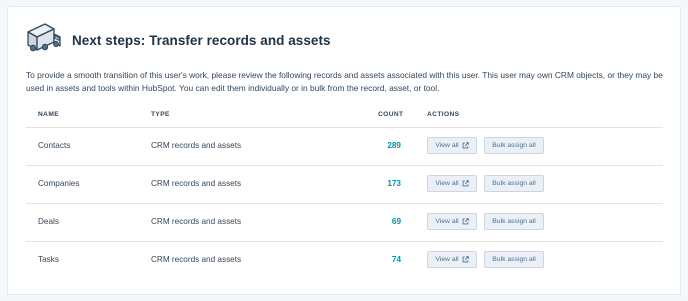 The height and width of the screenshot is (301, 688). What do you see at coordinates (201, 40) in the screenshot?
I see `page-title: Next steps: Transfer records and assets` at bounding box center [201, 40].